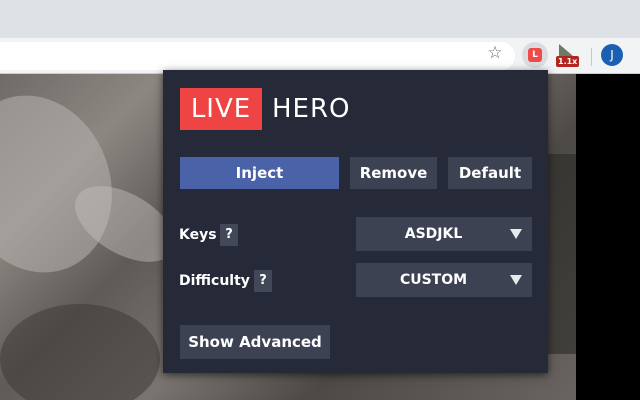  I want to click on profile-avatar: J, so click(612, 55).